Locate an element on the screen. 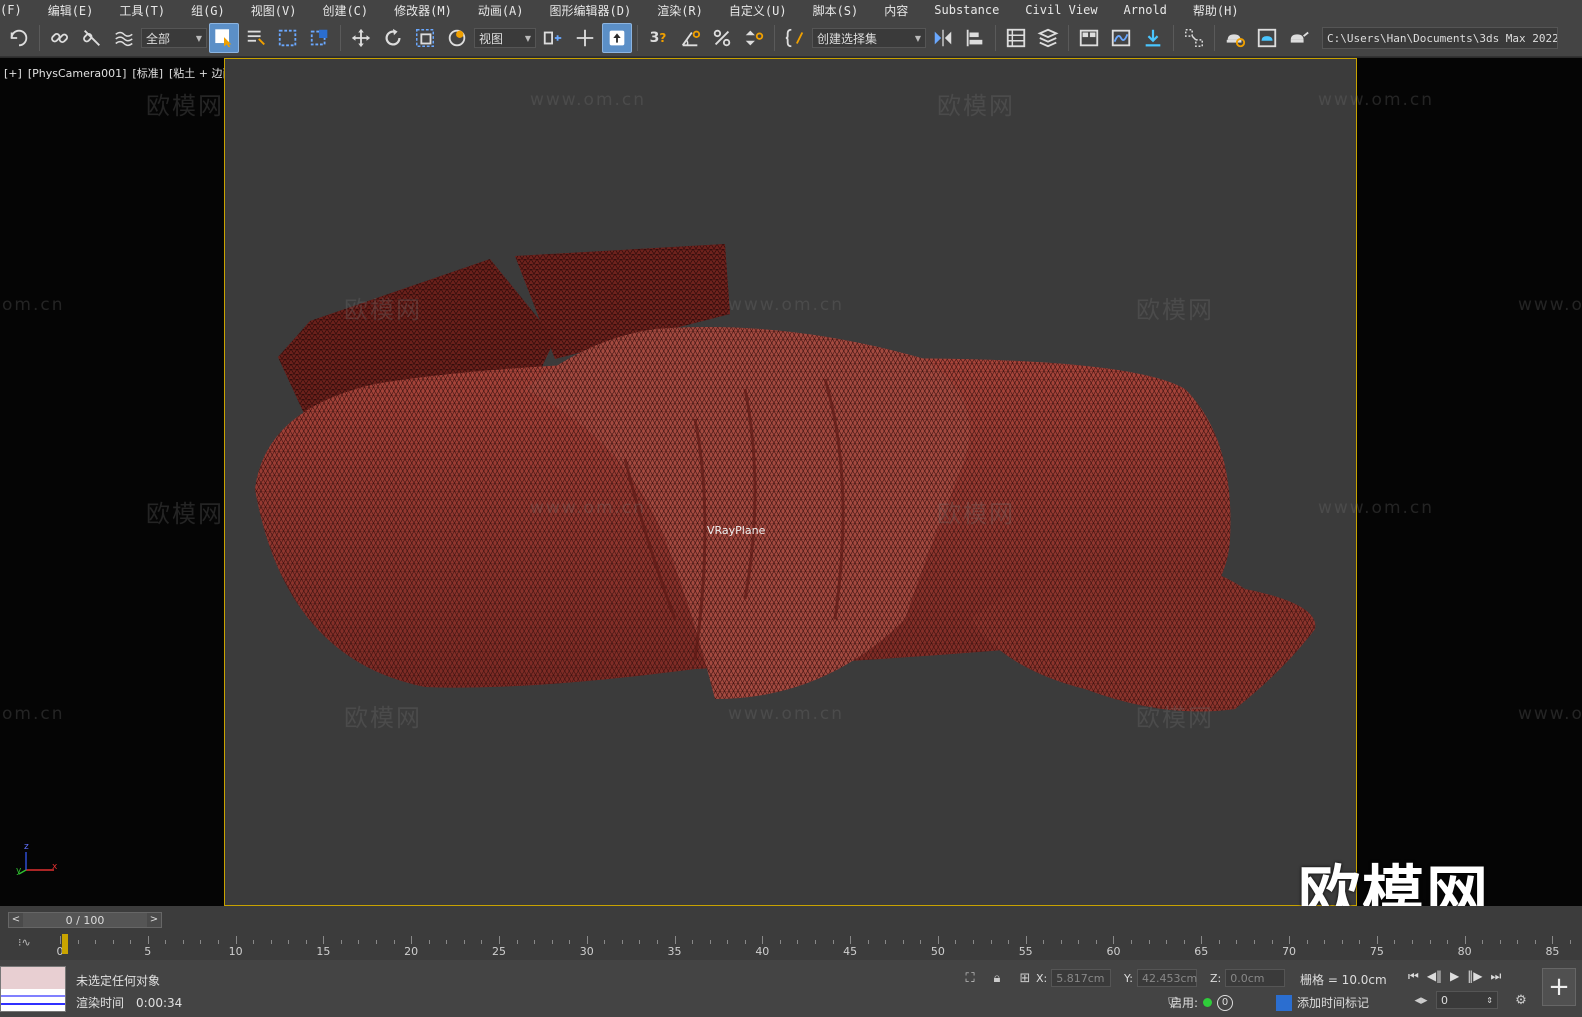  place-icon is located at coordinates (457, 38).